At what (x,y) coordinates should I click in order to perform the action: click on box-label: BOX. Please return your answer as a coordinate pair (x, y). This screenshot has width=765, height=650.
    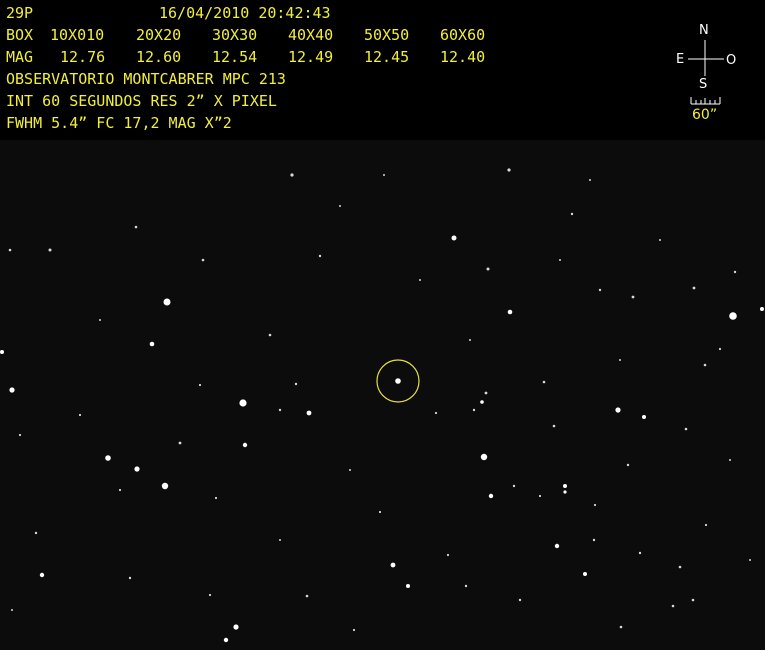
    Looking at the image, I should click on (20, 35).